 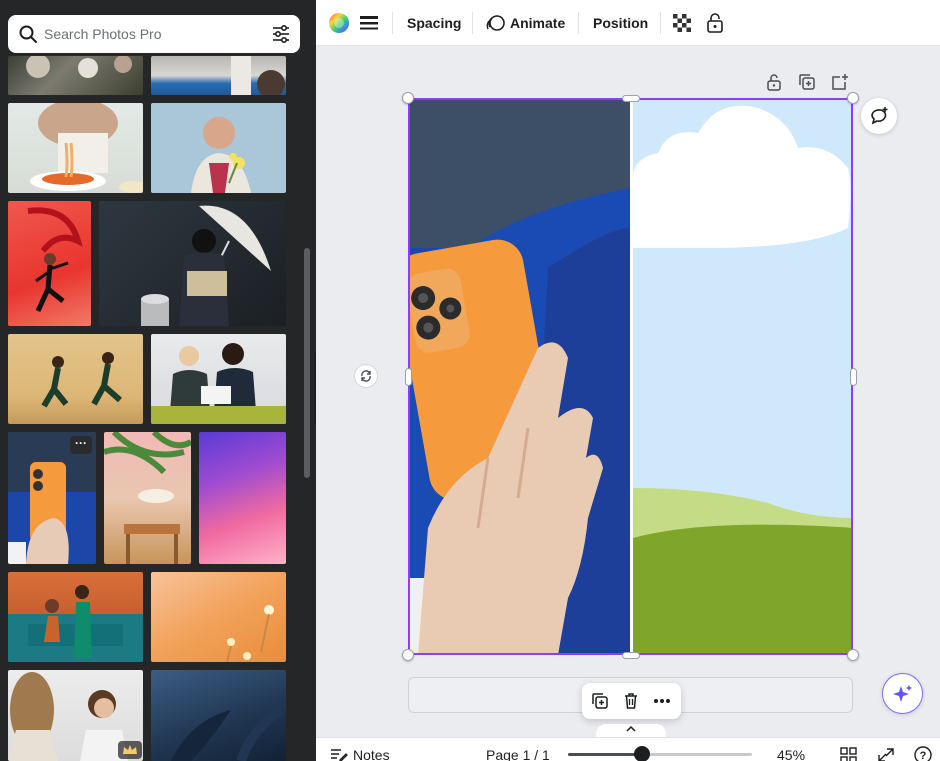 I want to click on resize-handle-top-right, so click(x=853, y=98).